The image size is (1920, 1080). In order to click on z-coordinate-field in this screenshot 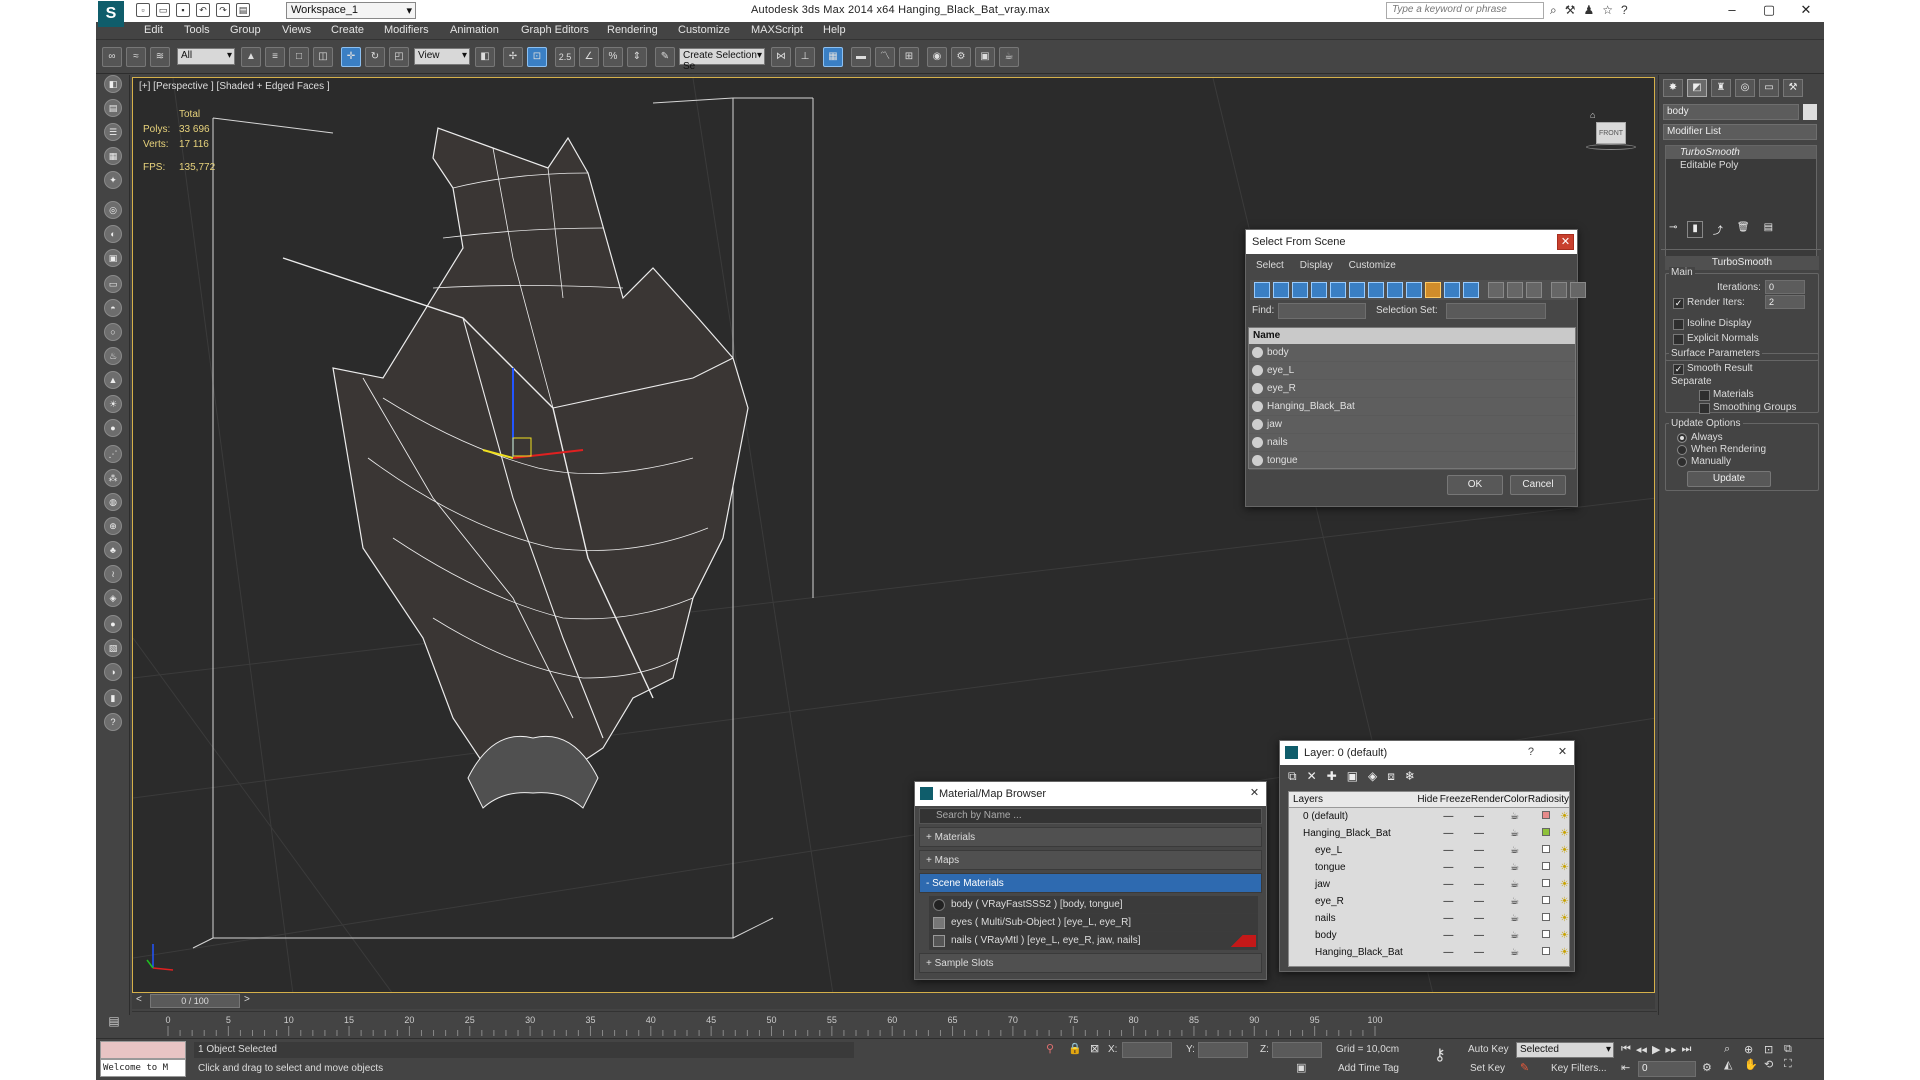, I will do `click(1297, 1050)`.